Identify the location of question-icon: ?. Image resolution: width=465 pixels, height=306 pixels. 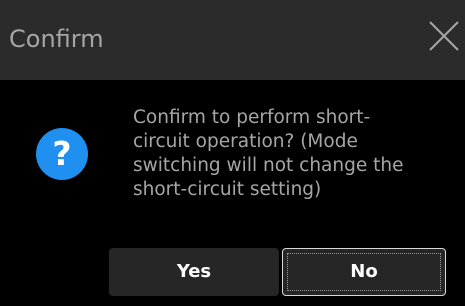
(62, 154).